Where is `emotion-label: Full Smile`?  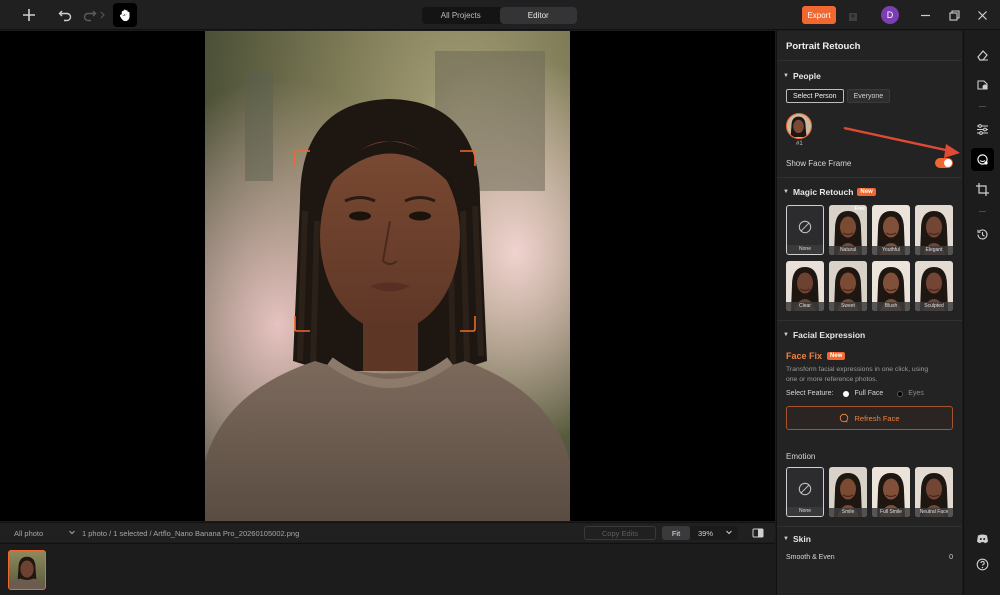 emotion-label: Full Smile is located at coordinates (891, 512).